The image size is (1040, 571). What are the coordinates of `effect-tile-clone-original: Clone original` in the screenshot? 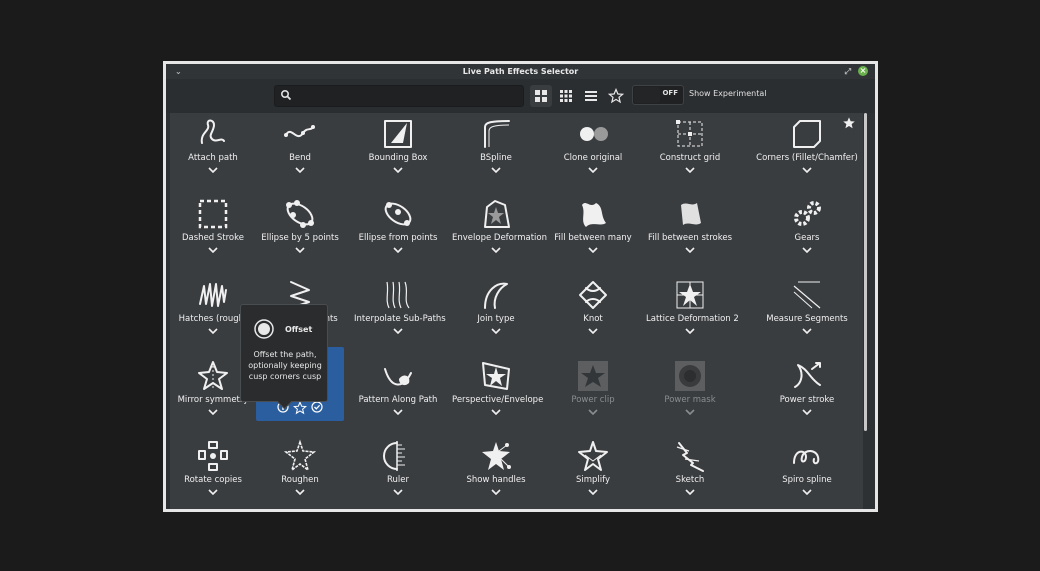 It's located at (593, 151).